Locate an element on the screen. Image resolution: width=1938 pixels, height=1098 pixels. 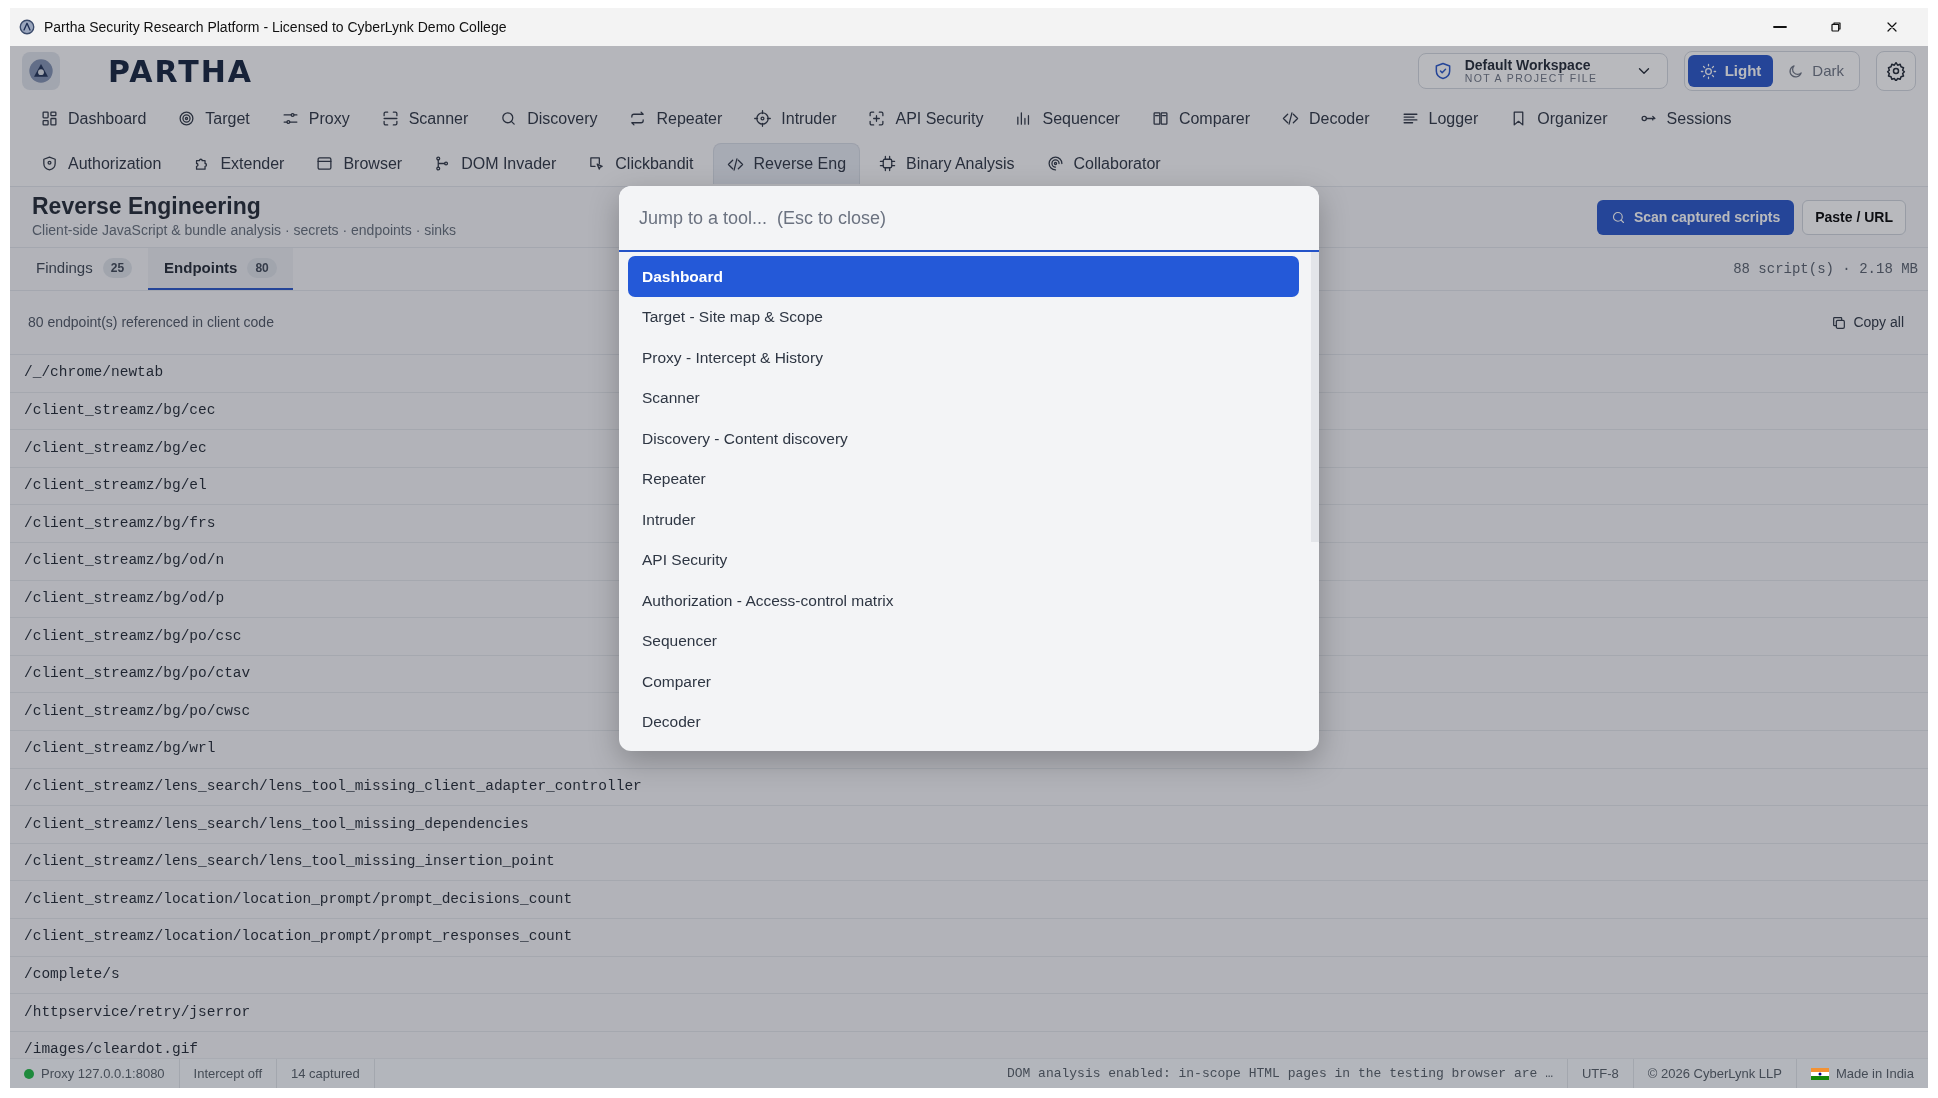
nav-tab: Reverse Eng is located at coordinates (786, 163).